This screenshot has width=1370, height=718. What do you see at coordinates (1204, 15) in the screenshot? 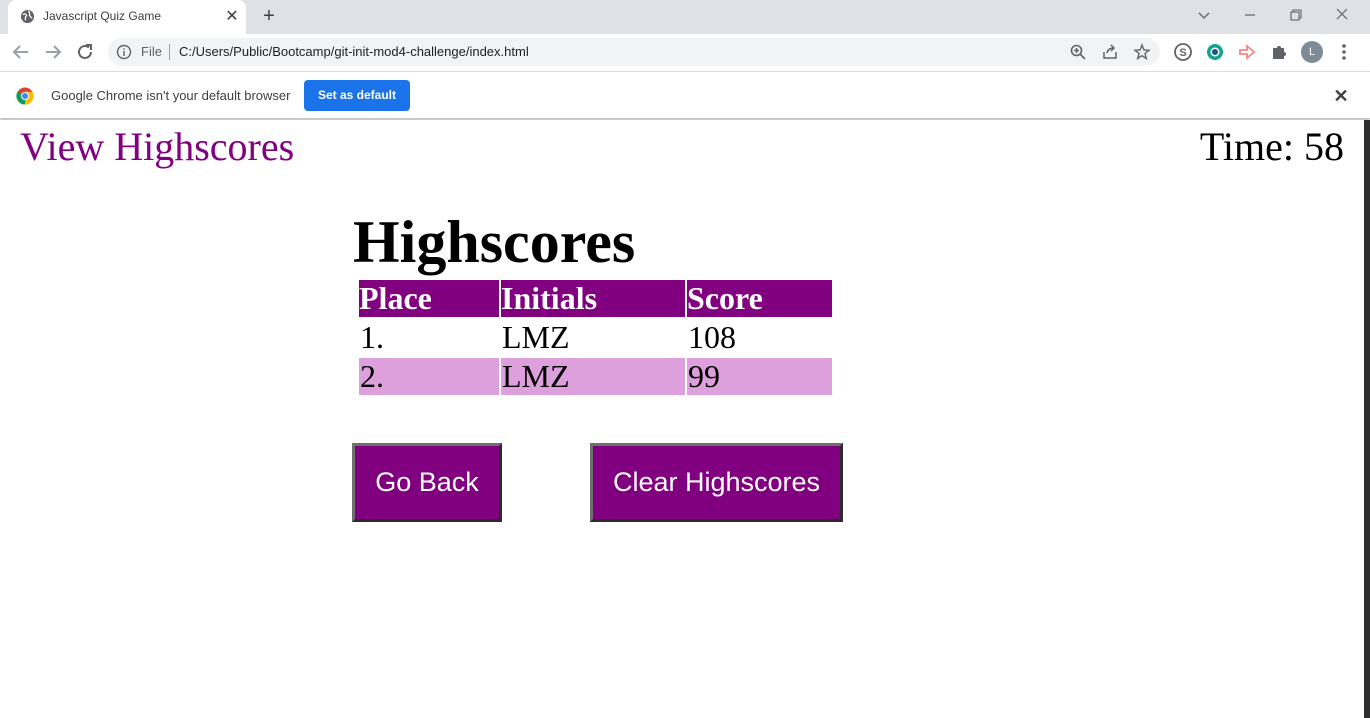
I see `tab-search-icon` at bounding box center [1204, 15].